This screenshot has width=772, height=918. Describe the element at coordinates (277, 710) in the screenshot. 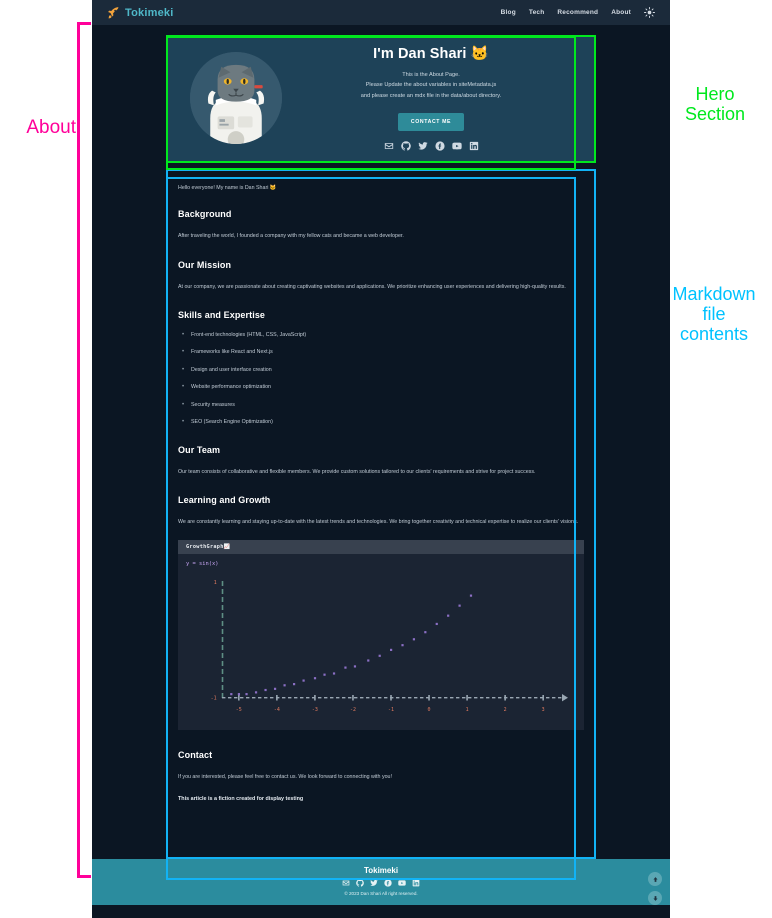

I see `x-tick-label: -4` at that location.